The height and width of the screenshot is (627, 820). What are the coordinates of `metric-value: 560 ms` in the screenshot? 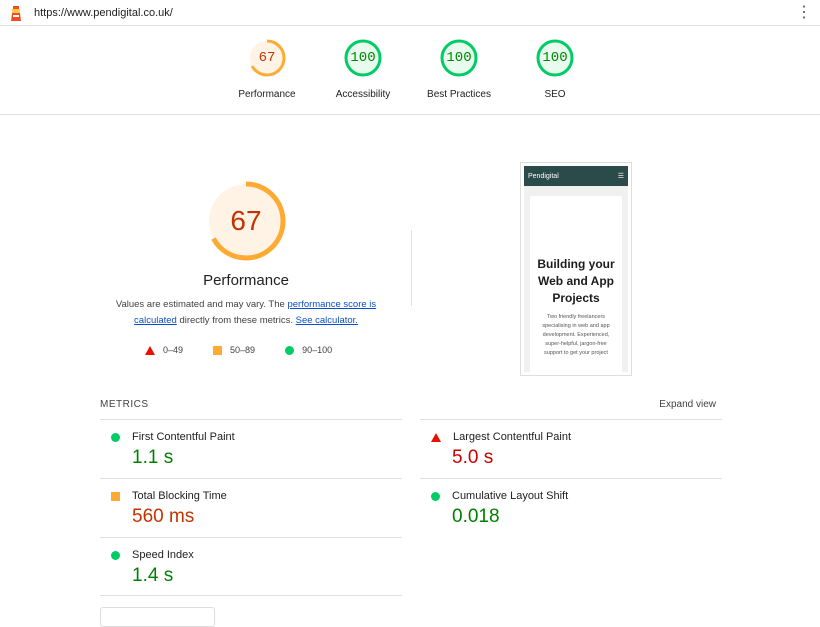 It's located at (163, 516).